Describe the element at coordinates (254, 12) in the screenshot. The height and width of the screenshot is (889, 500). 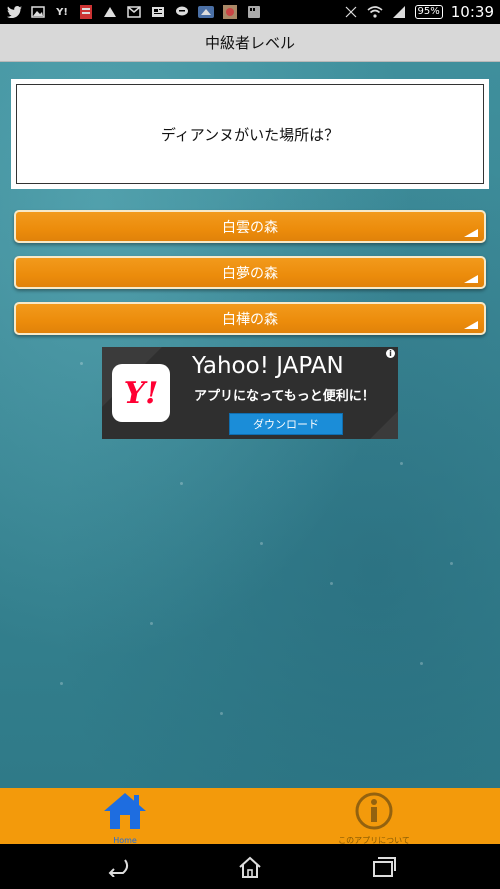
I see `sd-icon` at that location.